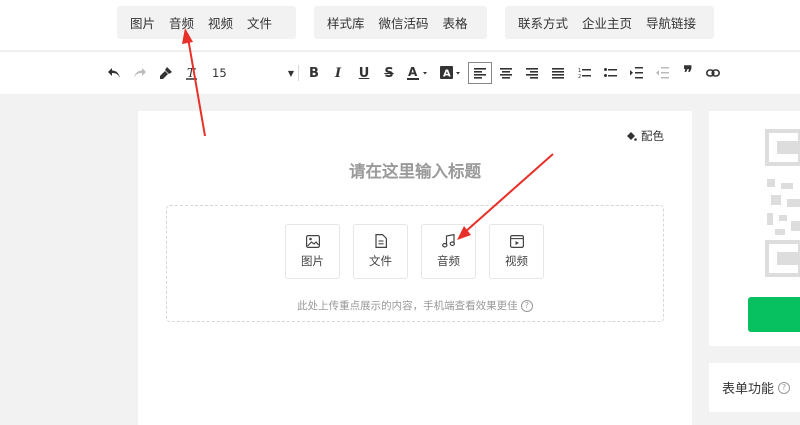 This screenshot has height=425, width=800. What do you see at coordinates (516, 260) in the screenshot?
I see `upload-video-label: 视频` at bounding box center [516, 260].